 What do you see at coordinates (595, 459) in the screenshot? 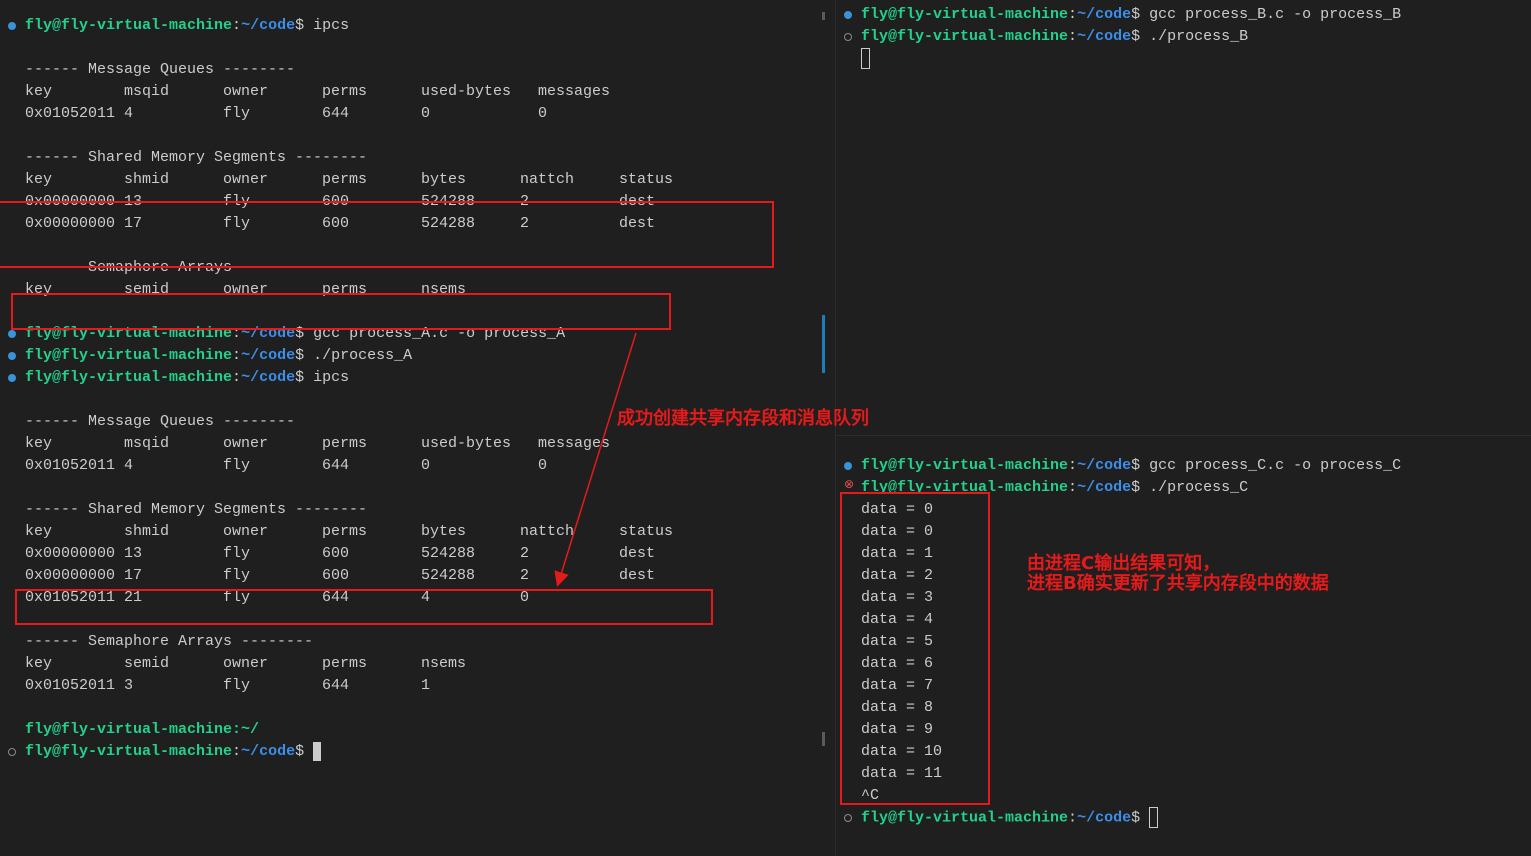
I see `arrow-line` at bounding box center [595, 459].